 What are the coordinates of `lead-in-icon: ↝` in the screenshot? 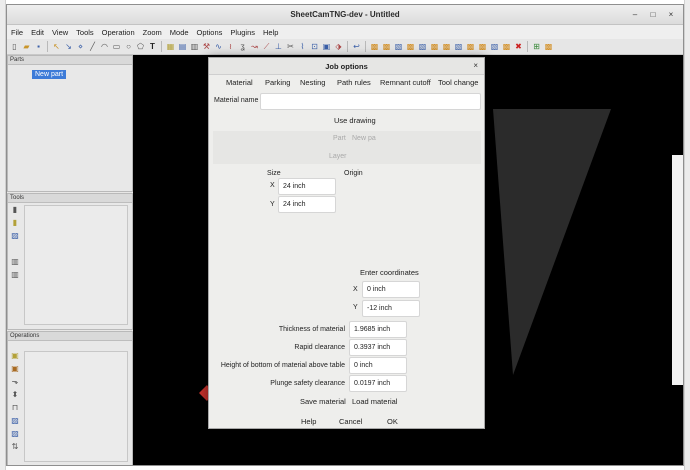 It's located at (254, 46).